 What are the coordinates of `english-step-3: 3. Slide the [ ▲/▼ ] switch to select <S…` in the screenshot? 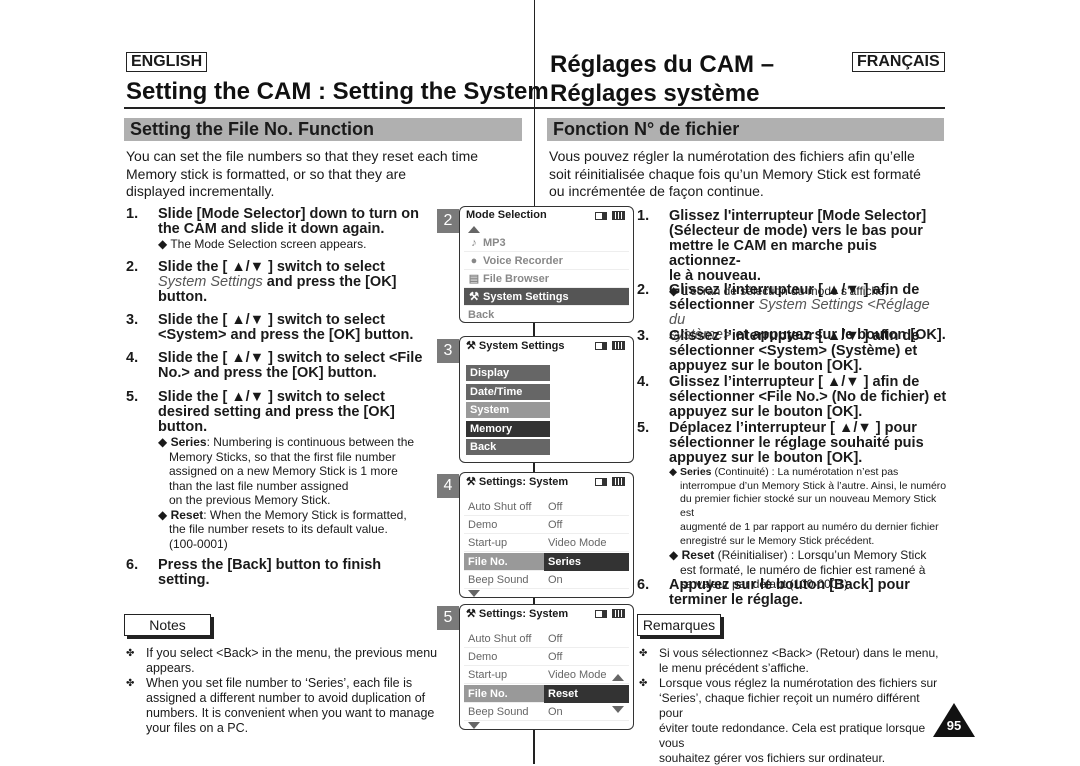 It's located at (278, 328).